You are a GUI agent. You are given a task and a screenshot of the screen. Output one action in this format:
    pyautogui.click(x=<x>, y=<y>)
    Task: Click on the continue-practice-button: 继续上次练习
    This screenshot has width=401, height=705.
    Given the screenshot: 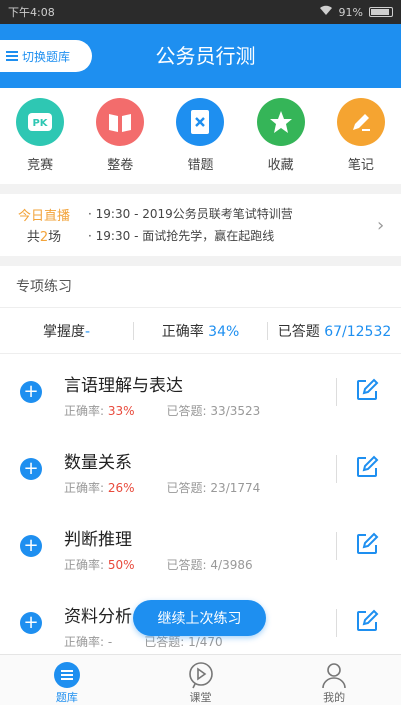 What is the action you would take?
    pyautogui.click(x=199, y=618)
    